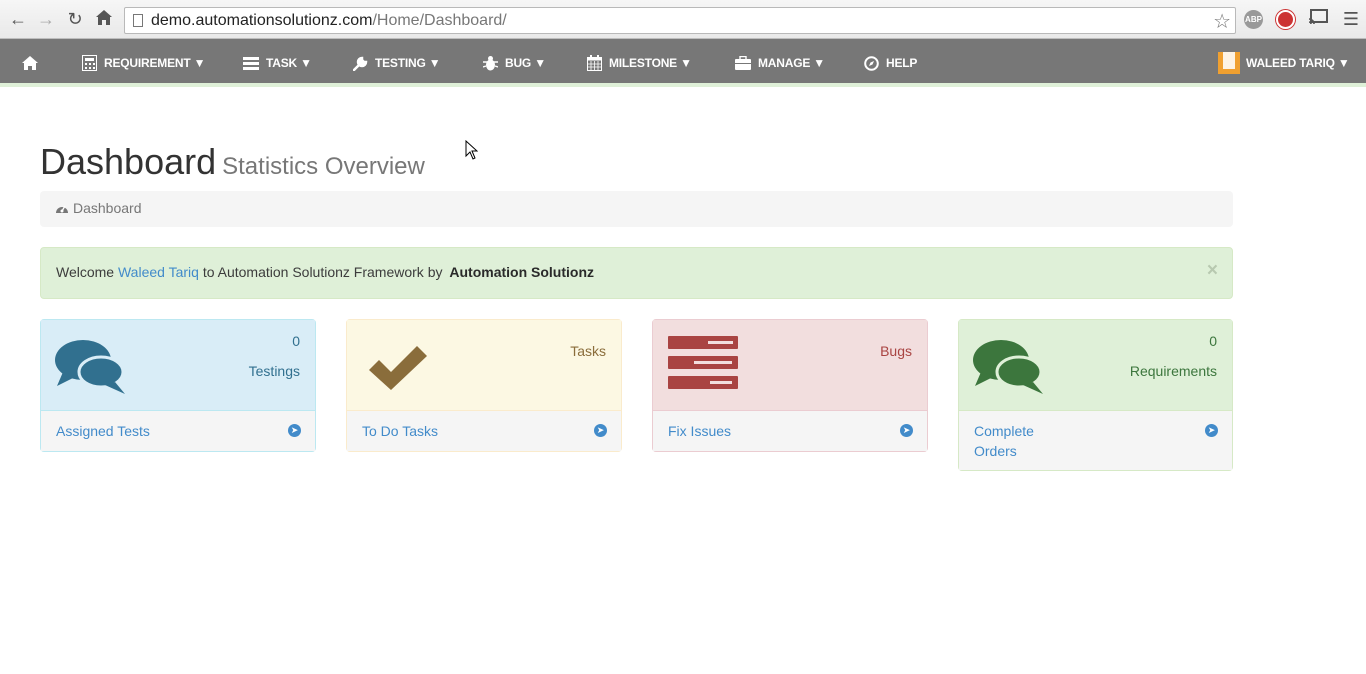 The image size is (1366, 674). What do you see at coordinates (46, 19) in the screenshot?
I see `forward-arrow-icon: →` at bounding box center [46, 19].